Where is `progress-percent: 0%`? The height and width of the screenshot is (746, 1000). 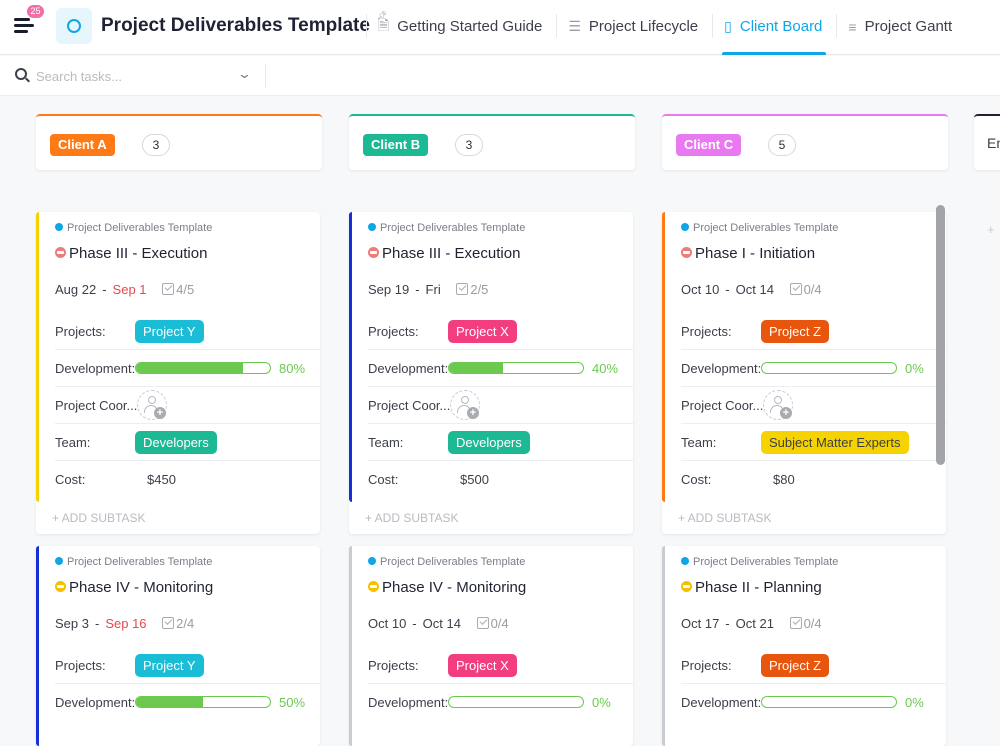 progress-percent: 0% is located at coordinates (601, 702).